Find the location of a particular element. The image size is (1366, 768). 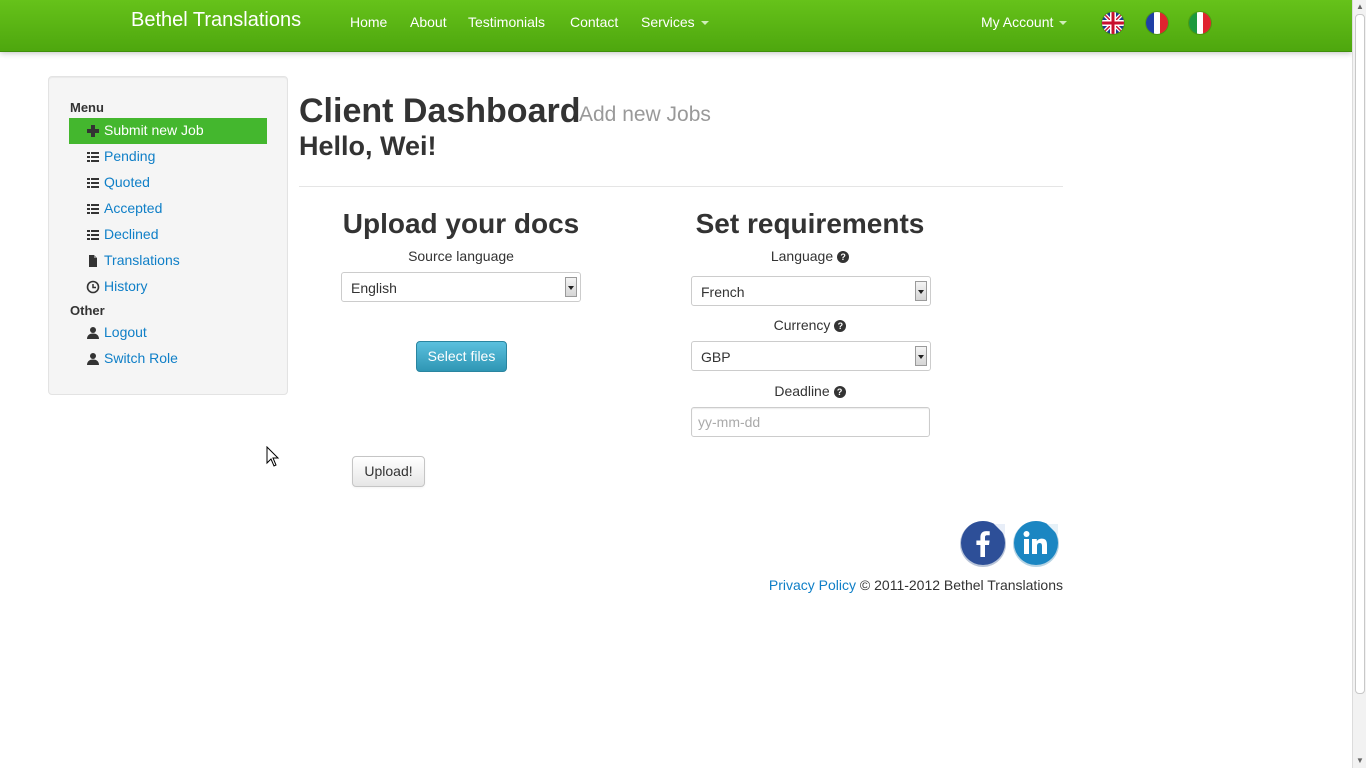

currency-label-row: Currency? is located at coordinates (810, 325).